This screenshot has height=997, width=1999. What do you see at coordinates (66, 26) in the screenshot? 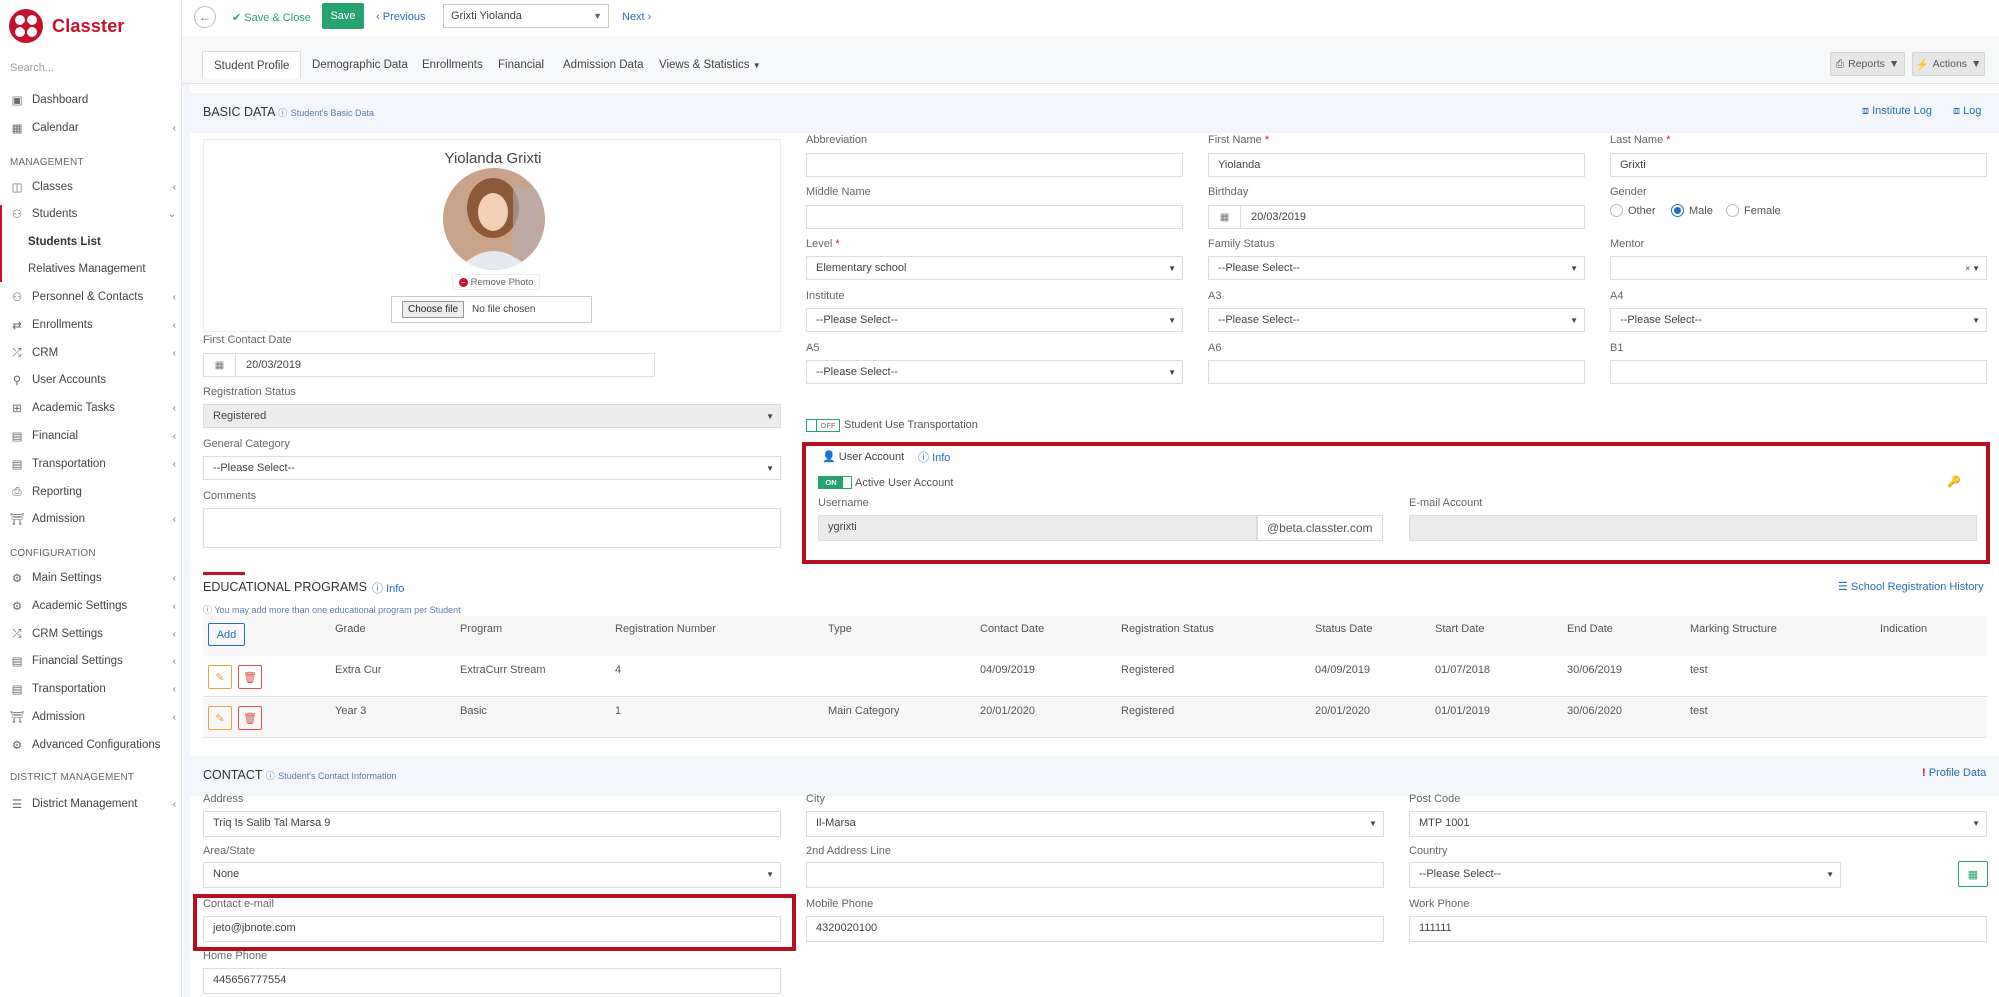
I see `logo: Classter` at bounding box center [66, 26].